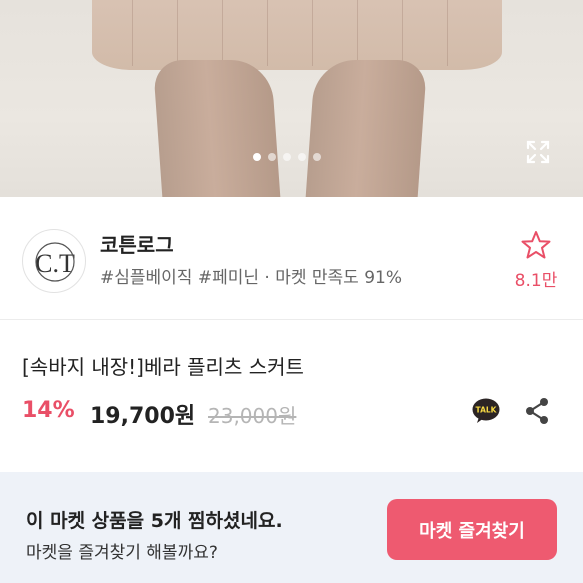 The image size is (583, 583). I want to click on favorite-count: 8.1만, so click(536, 281).